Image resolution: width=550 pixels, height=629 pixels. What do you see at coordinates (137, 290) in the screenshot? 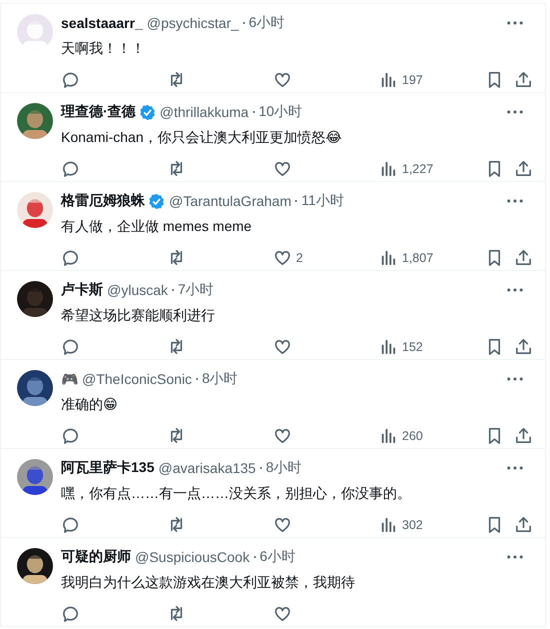
I see `user-handle: @yluscak` at bounding box center [137, 290].